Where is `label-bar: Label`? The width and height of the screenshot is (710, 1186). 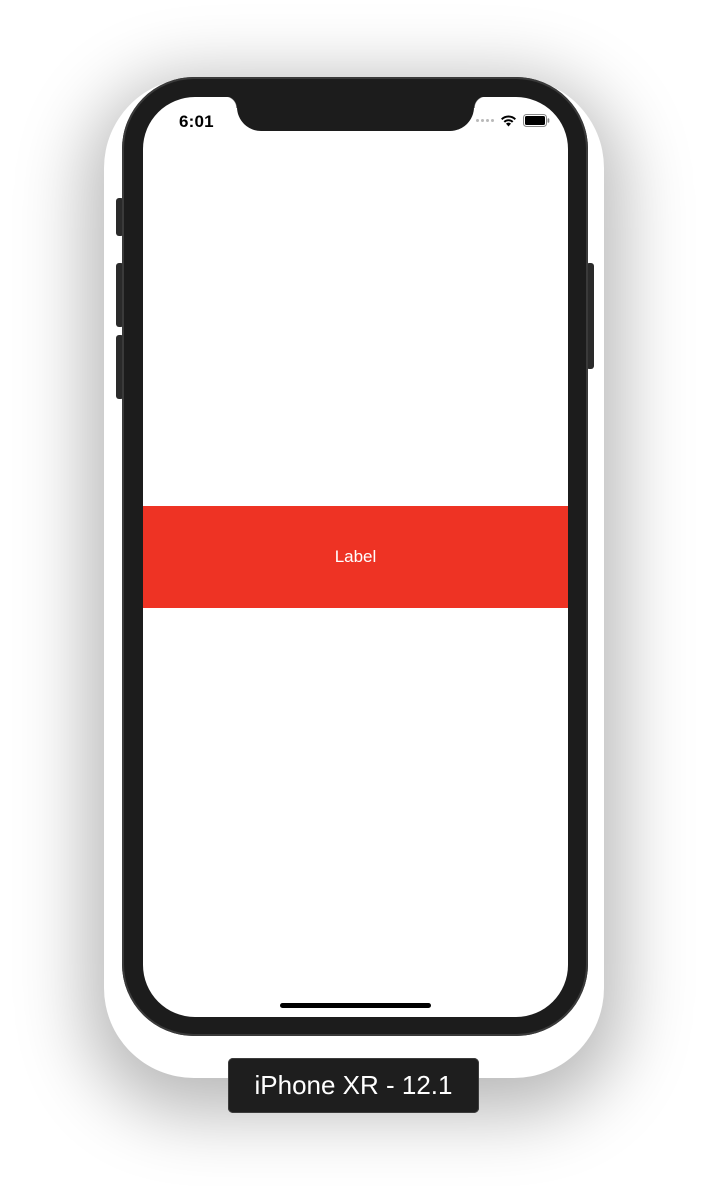
label-bar: Label is located at coordinates (355, 557).